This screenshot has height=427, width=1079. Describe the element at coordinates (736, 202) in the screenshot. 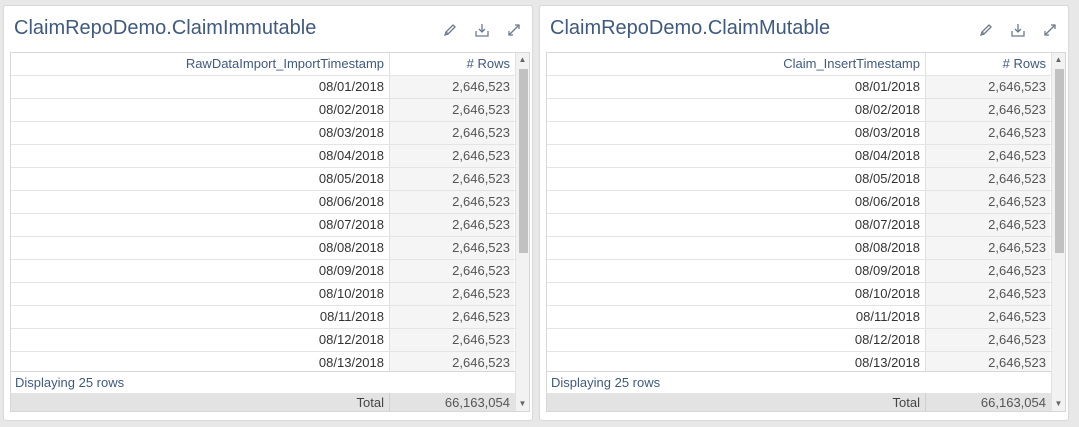

I see `date-cell: 08/06/2018` at that location.